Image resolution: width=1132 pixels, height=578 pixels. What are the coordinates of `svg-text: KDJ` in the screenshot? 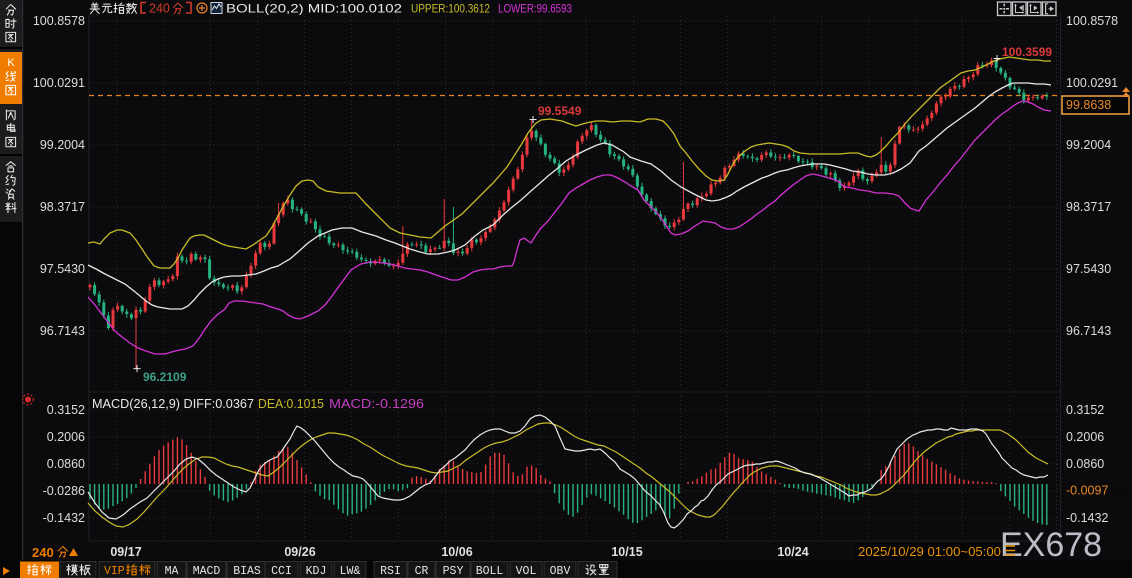 It's located at (316, 571).